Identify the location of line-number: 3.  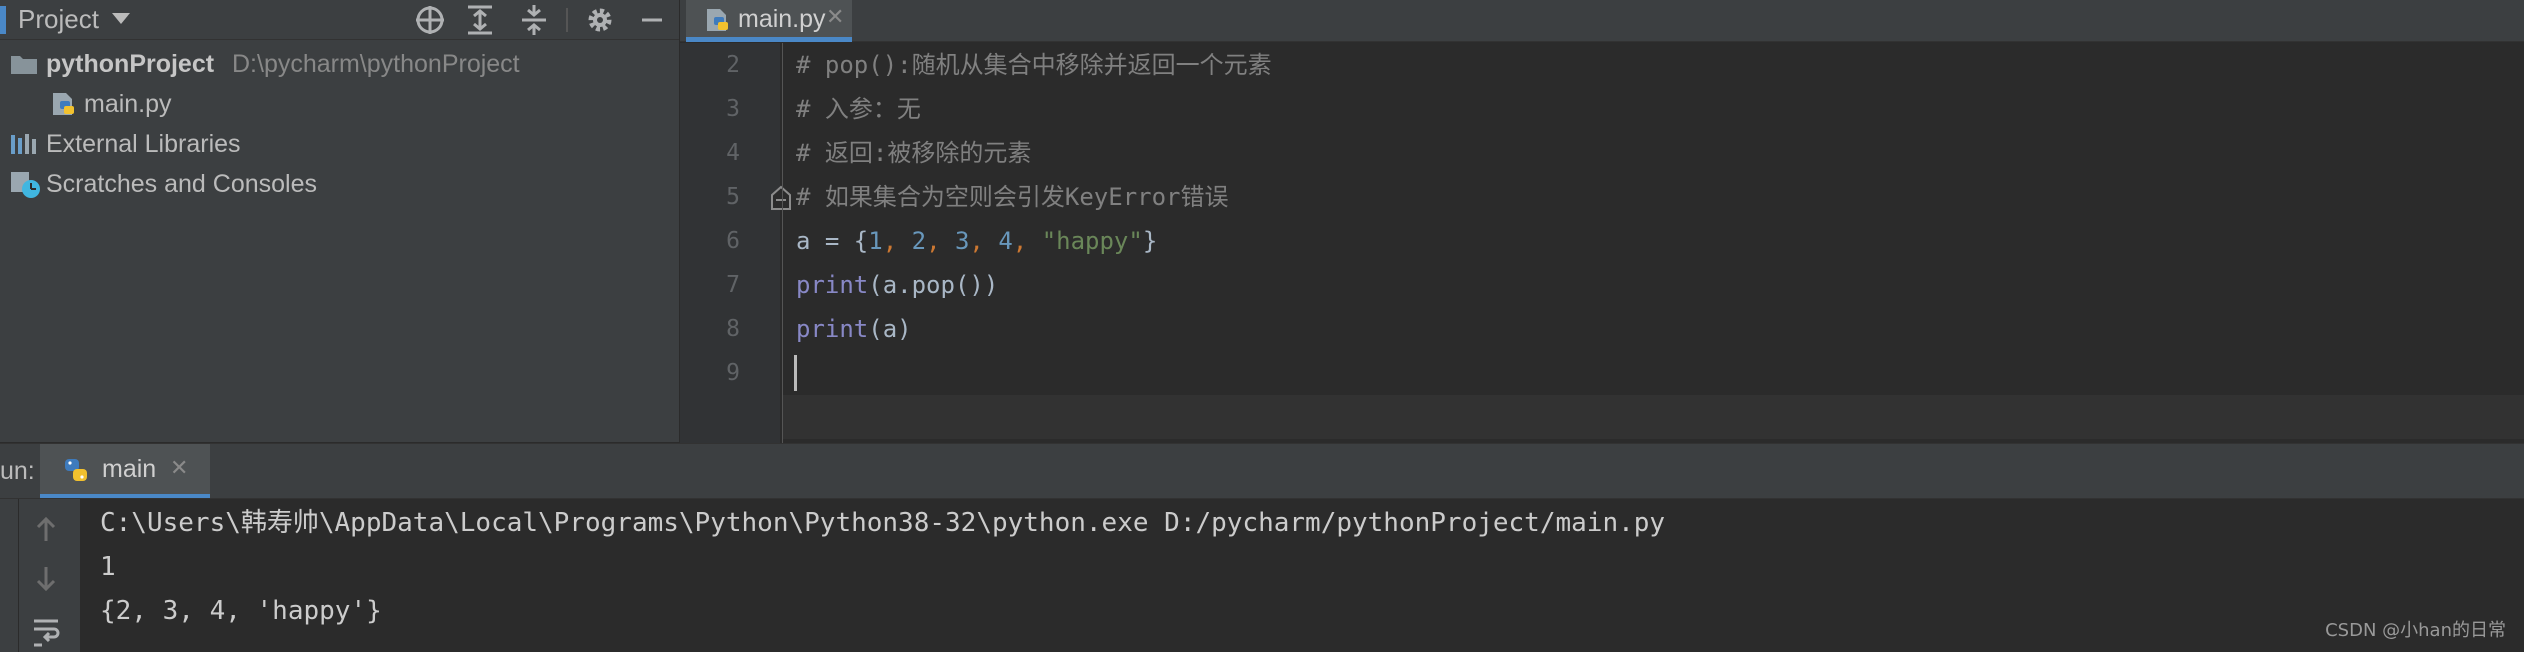
(733, 109).